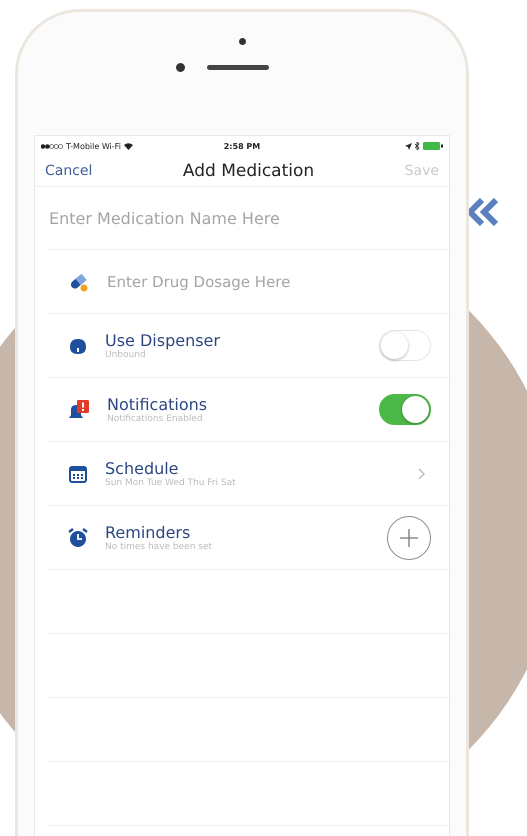 Image resolution: width=527 pixels, height=836 pixels. What do you see at coordinates (405, 409) in the screenshot?
I see `toggle-switch` at bounding box center [405, 409].